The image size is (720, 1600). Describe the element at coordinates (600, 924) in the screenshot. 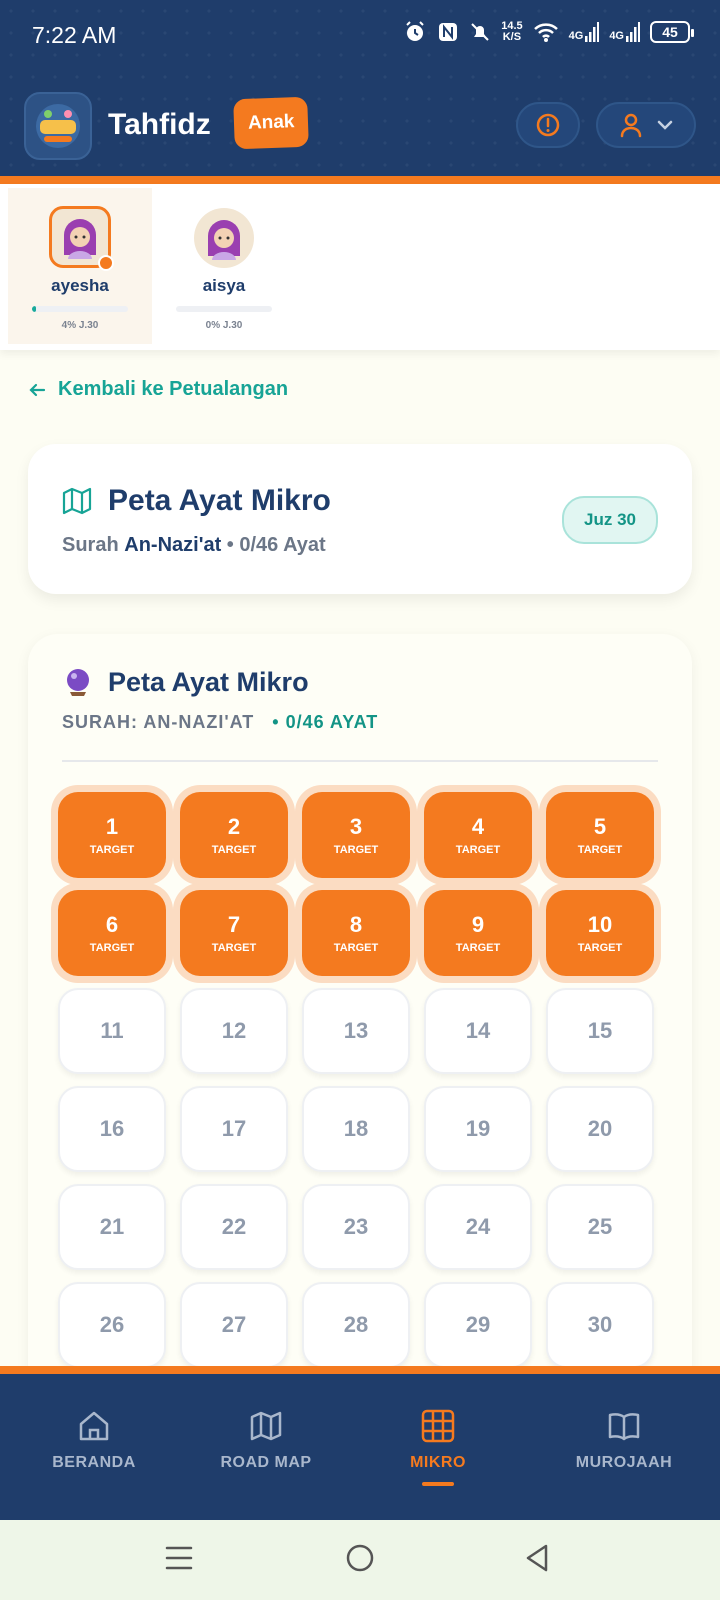

I see `verse-number: 10` at that location.